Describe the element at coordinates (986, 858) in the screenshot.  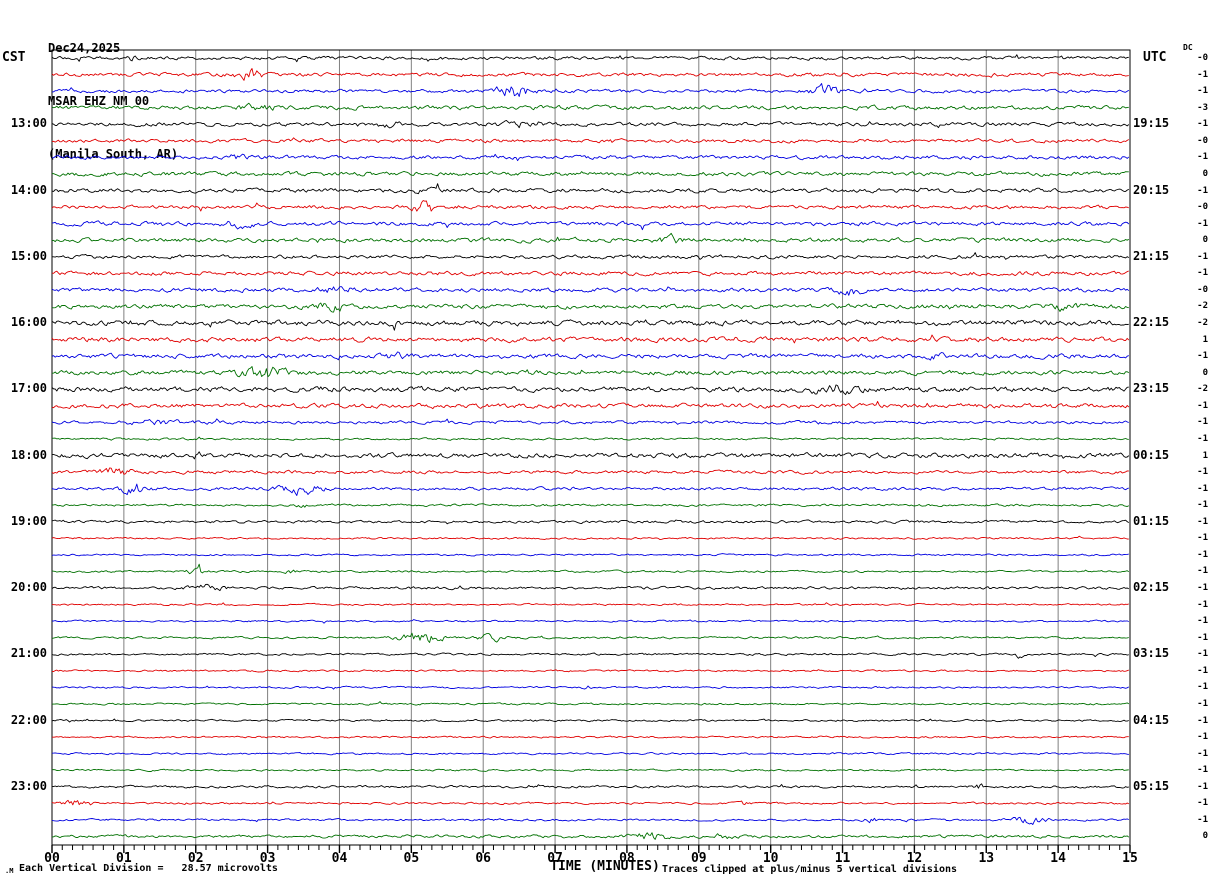
I see `x-tick-label: 13` at that location.